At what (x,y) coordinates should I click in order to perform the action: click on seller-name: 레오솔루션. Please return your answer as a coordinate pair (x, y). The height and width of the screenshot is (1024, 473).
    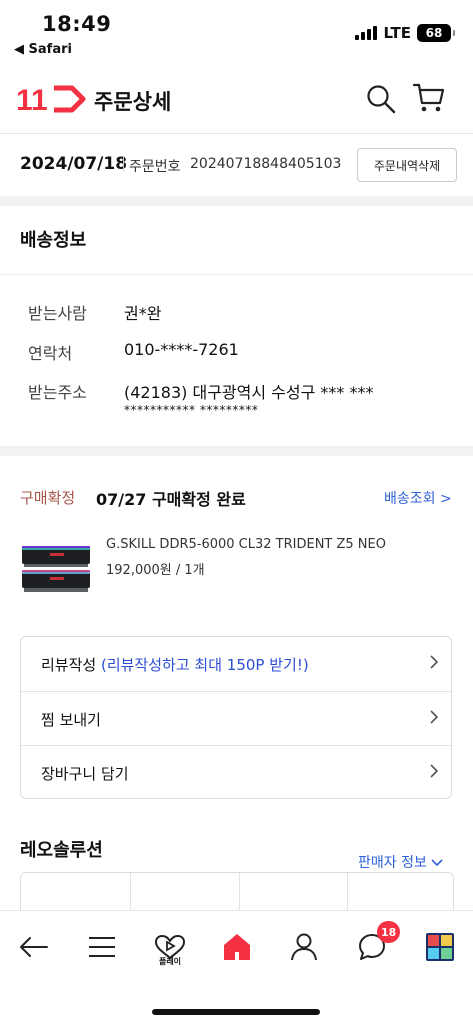
    Looking at the image, I should click on (61, 849).